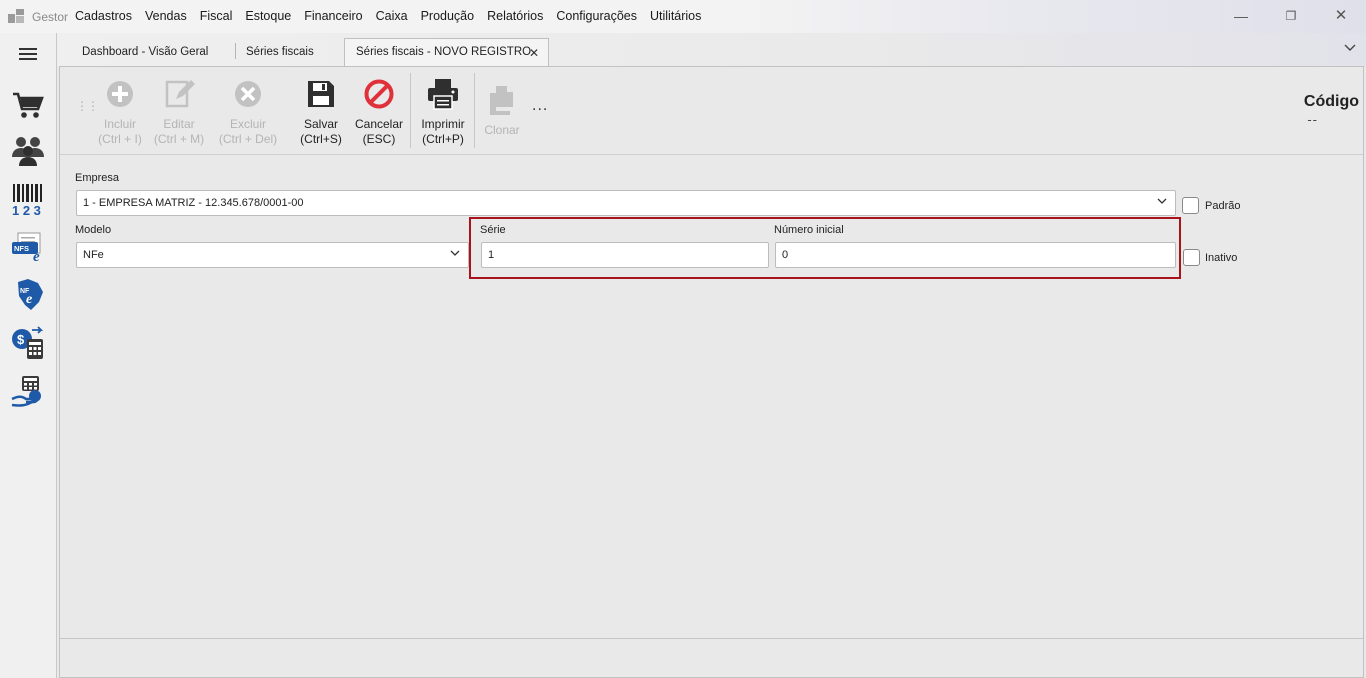  I want to click on menu-caixa: Caixa, so click(392, 16).